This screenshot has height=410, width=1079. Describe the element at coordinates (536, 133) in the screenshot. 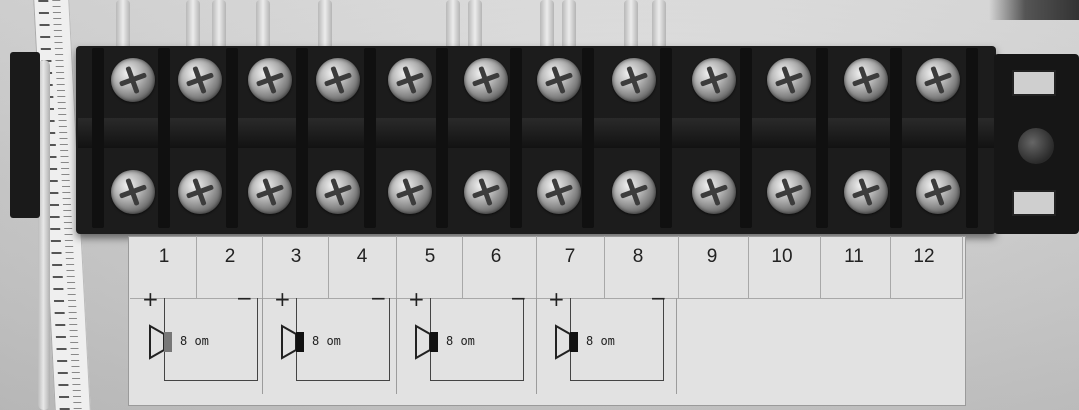

I see `center-rail` at that location.